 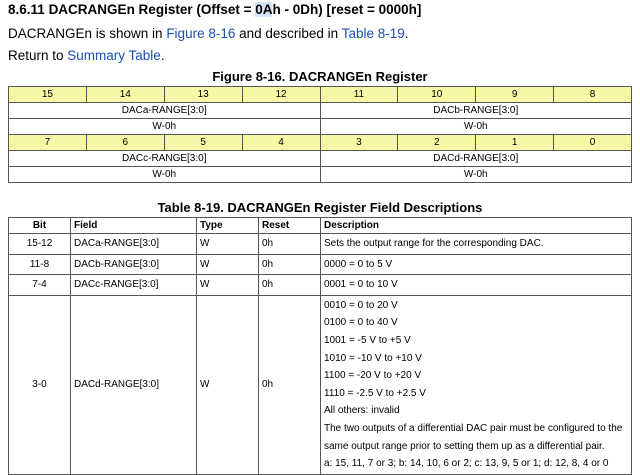 What do you see at coordinates (359, 142) in the screenshot?
I see `bit-number: 3` at bounding box center [359, 142].